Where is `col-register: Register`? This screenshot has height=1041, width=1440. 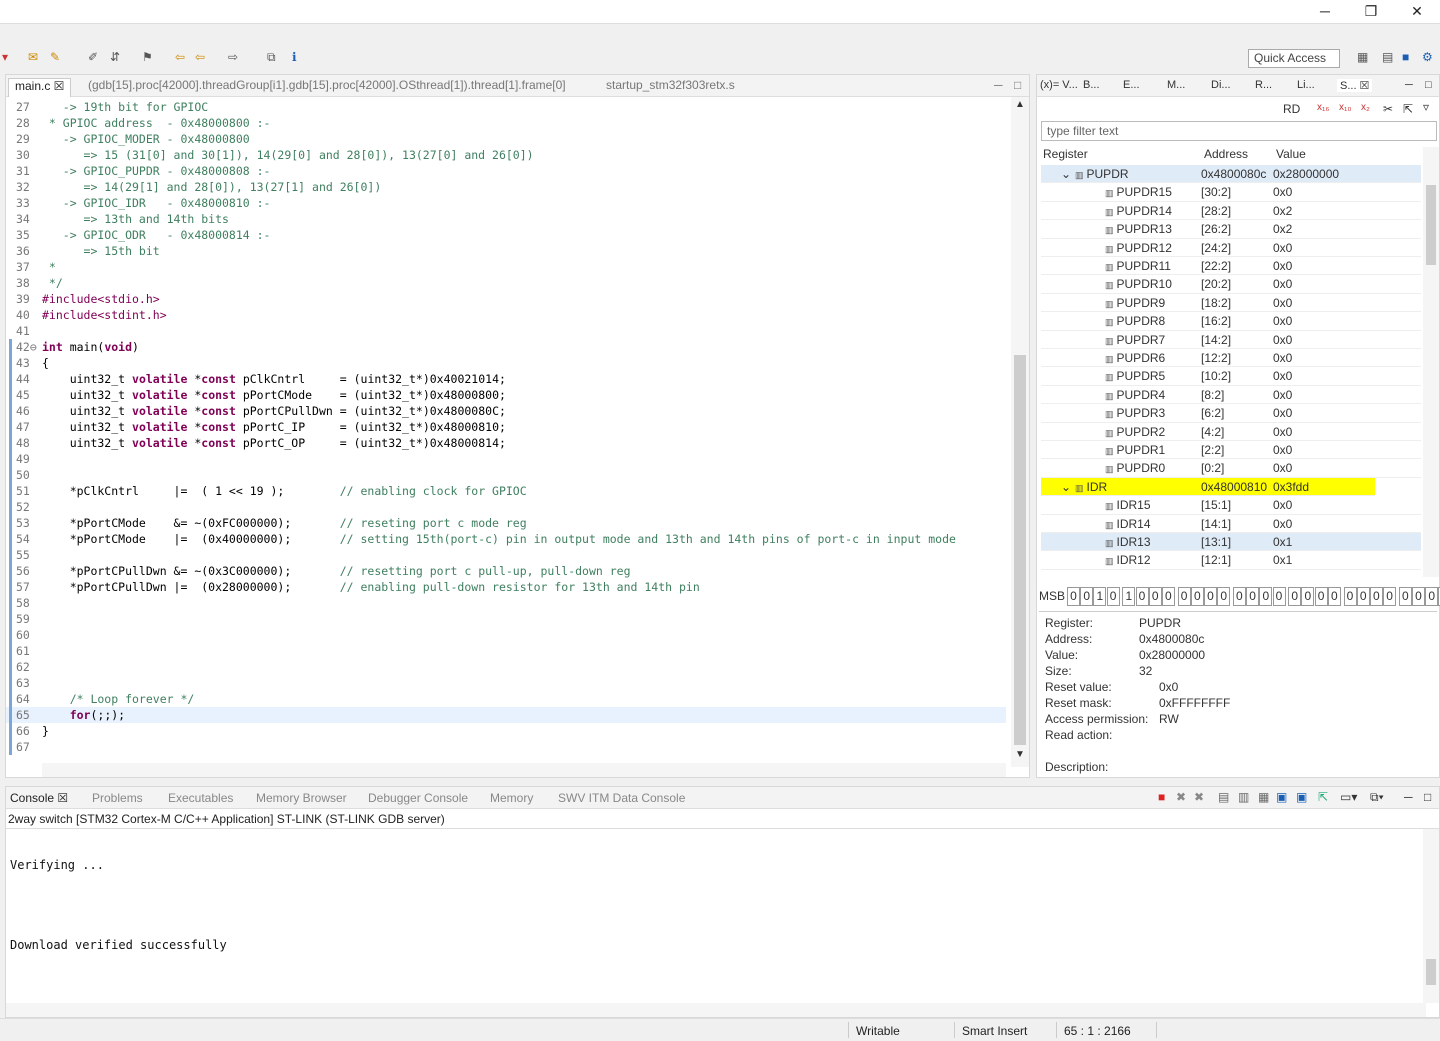 col-register: Register is located at coordinates (1065, 154).